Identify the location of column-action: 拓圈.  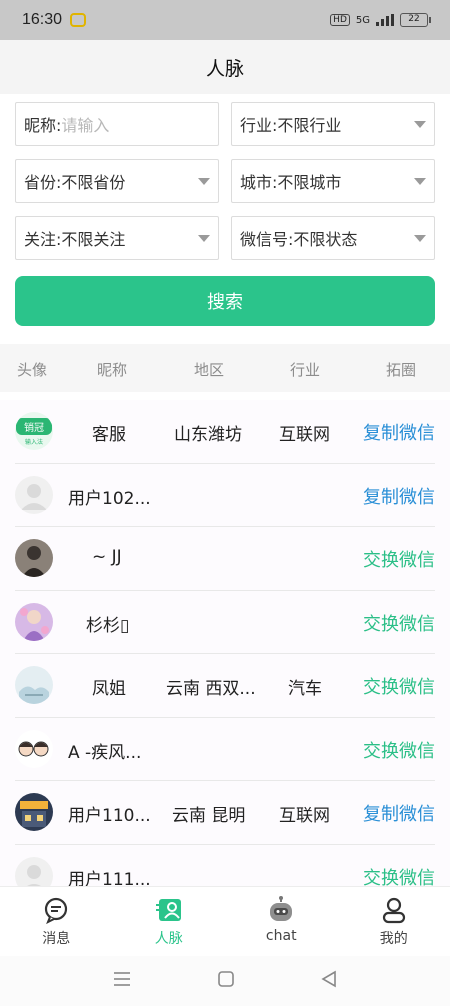
(401, 370).